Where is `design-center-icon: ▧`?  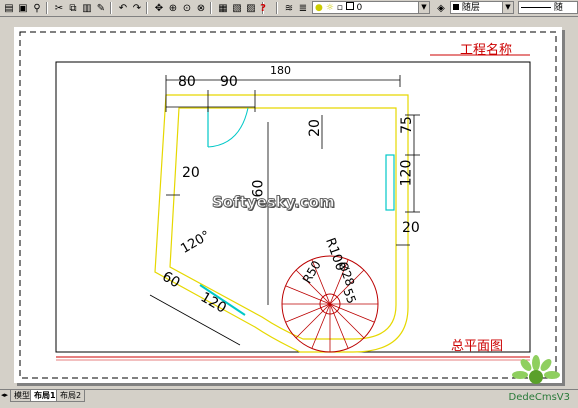 design-center-icon: ▧ is located at coordinates (237, 8).